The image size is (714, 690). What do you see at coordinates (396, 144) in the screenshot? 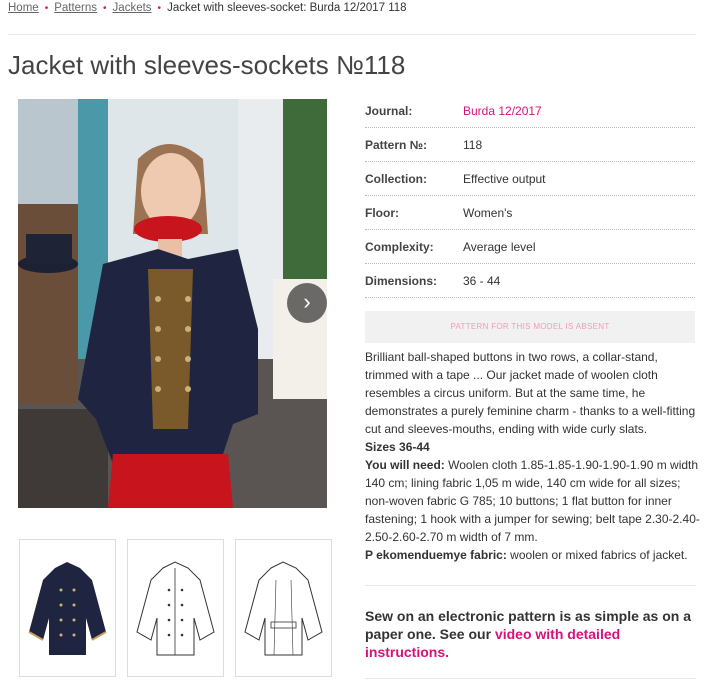
I see `detail-label: Pattern №:` at bounding box center [396, 144].